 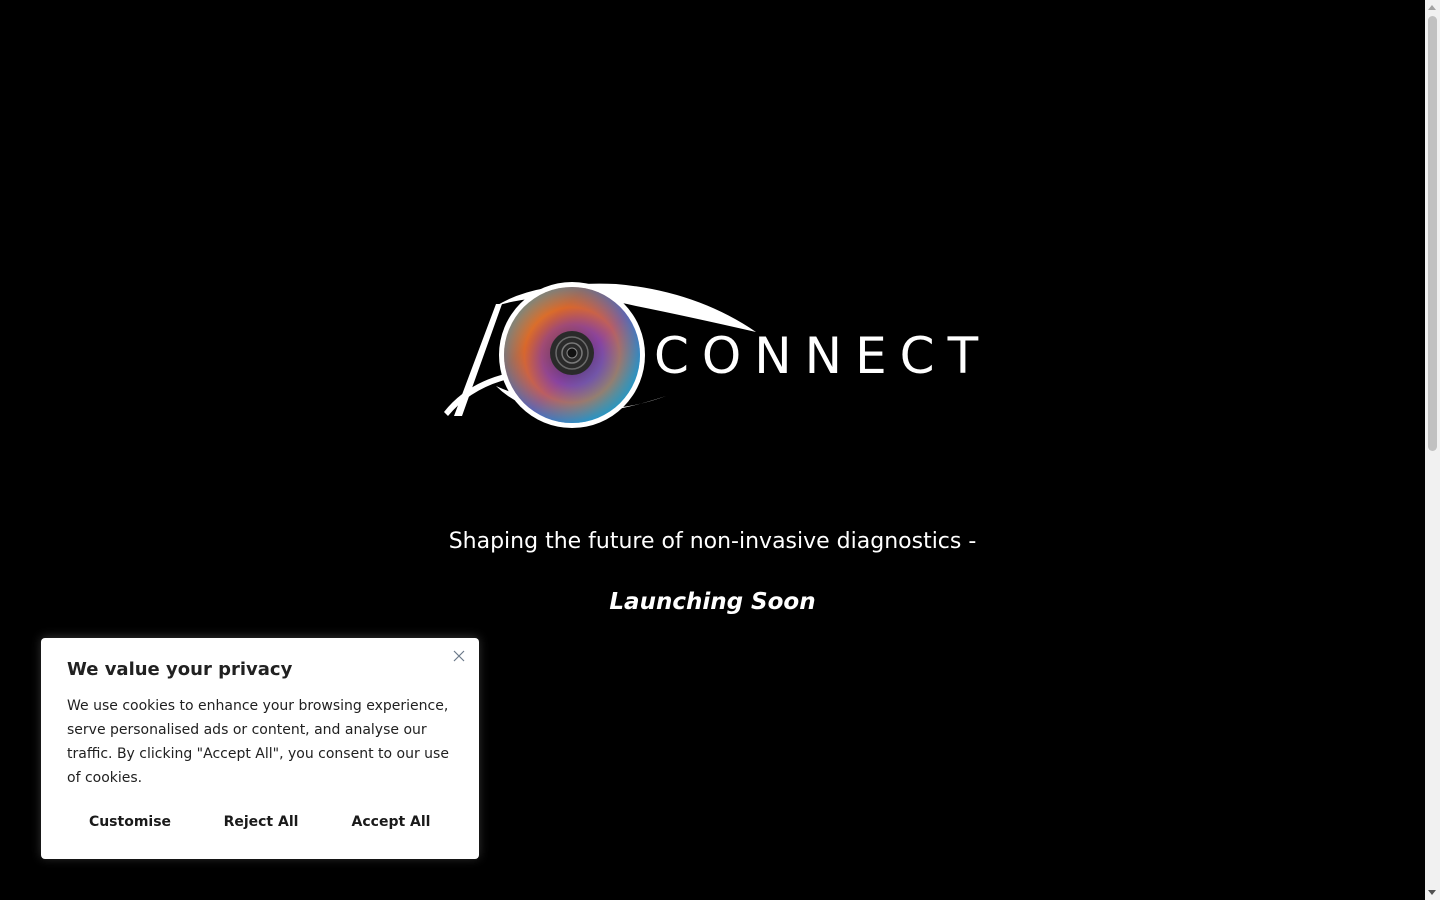 What do you see at coordinates (1432, 233) in the screenshot?
I see `scroll-thumb` at bounding box center [1432, 233].